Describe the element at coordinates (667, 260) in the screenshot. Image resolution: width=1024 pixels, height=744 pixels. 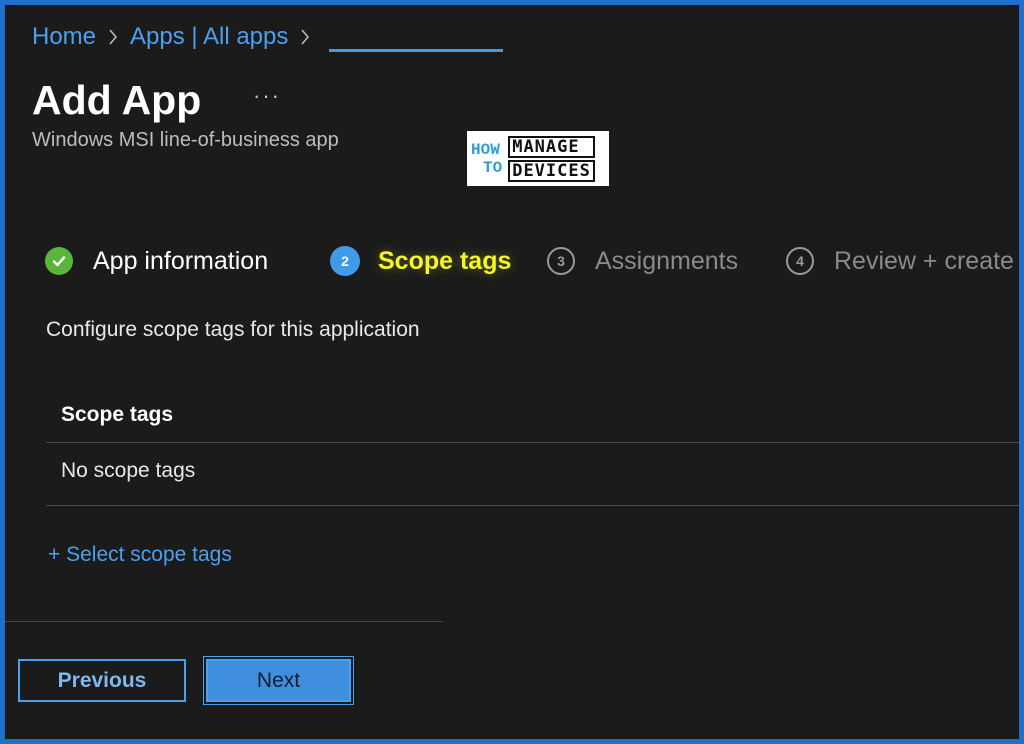
I see `step-label: Assignments` at that location.